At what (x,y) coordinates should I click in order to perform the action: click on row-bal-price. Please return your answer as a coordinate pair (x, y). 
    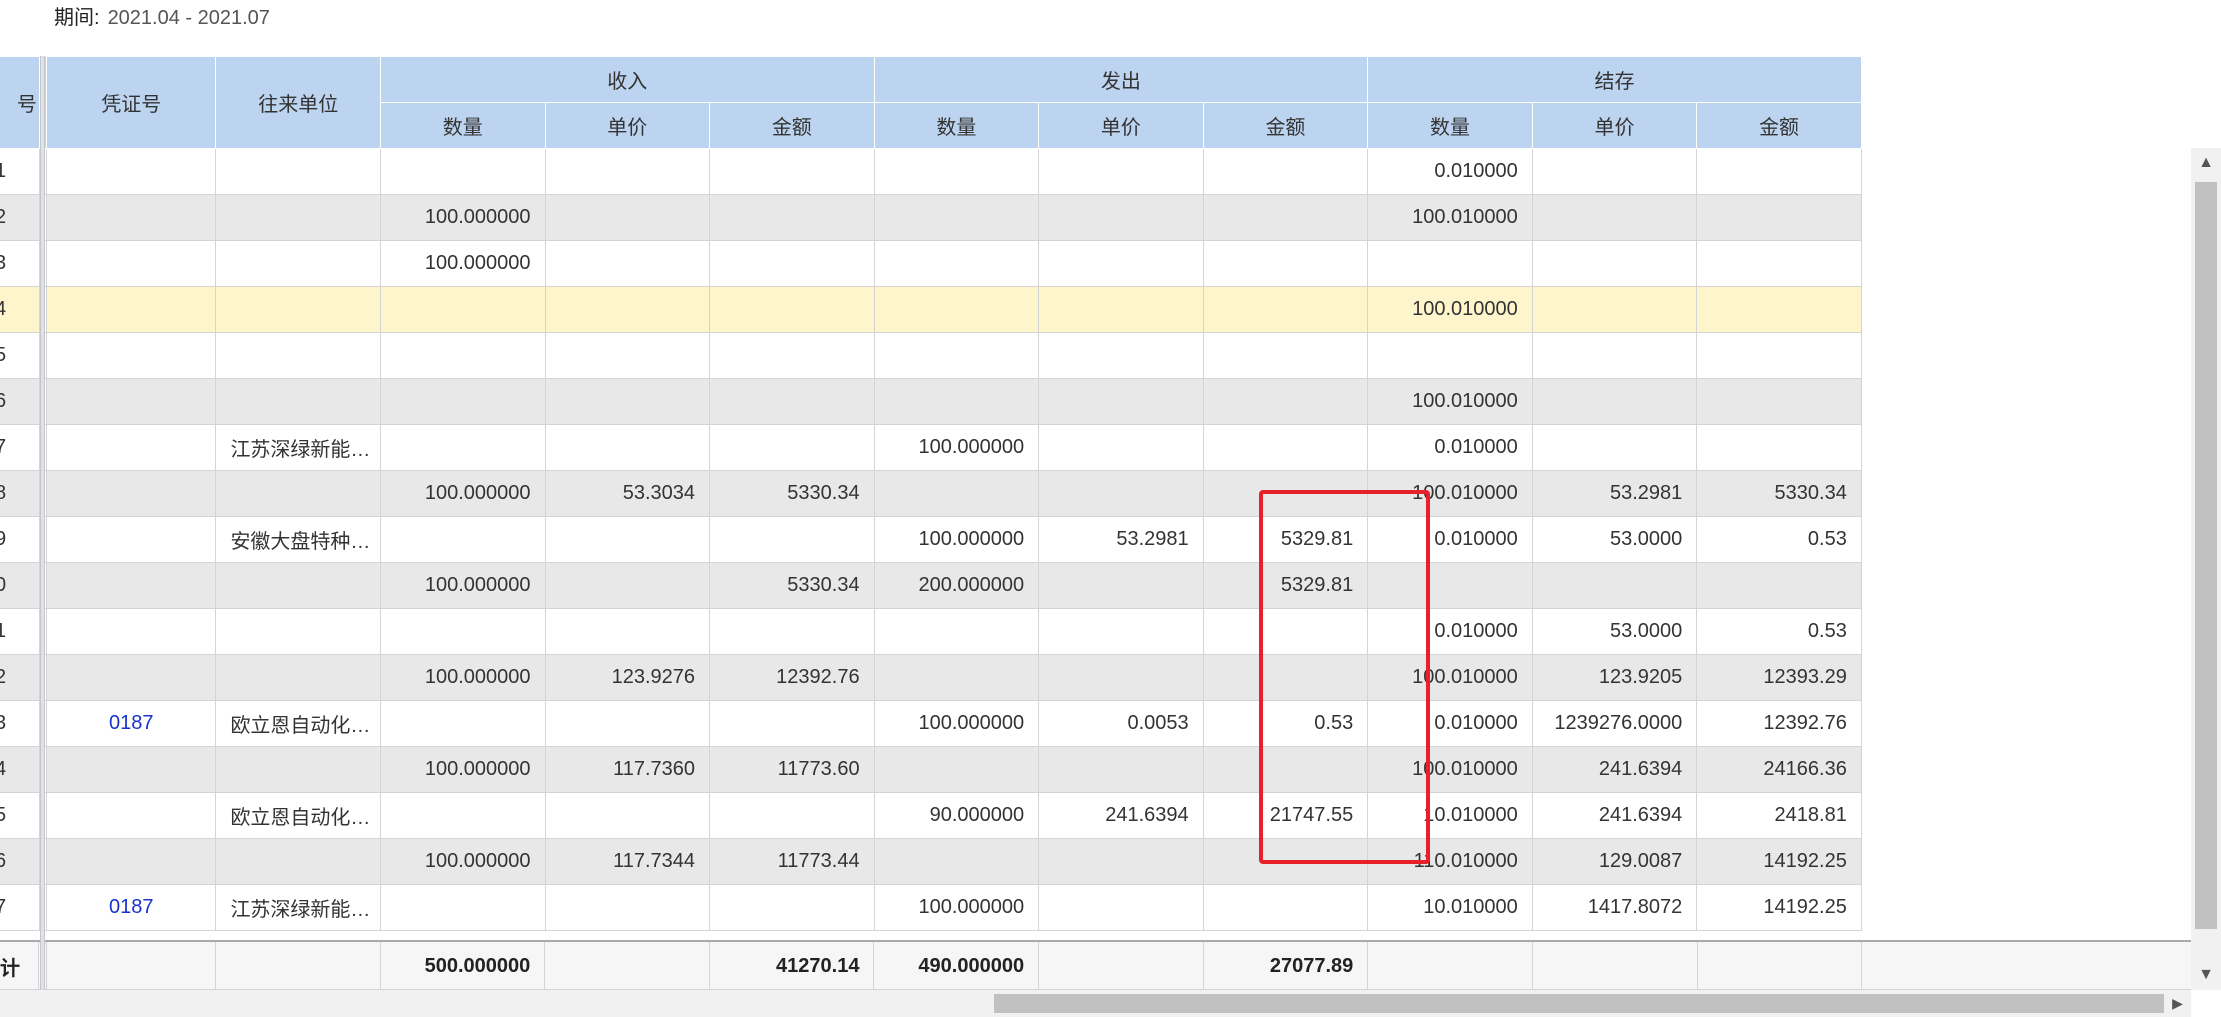
    Looking at the image, I should click on (1614, 401).